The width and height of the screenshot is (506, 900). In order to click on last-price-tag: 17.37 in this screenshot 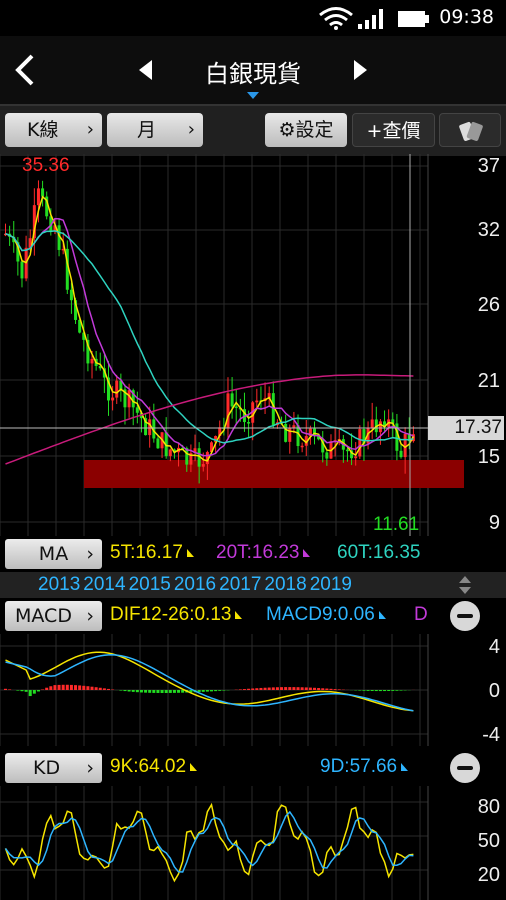, I will do `click(466, 428)`.